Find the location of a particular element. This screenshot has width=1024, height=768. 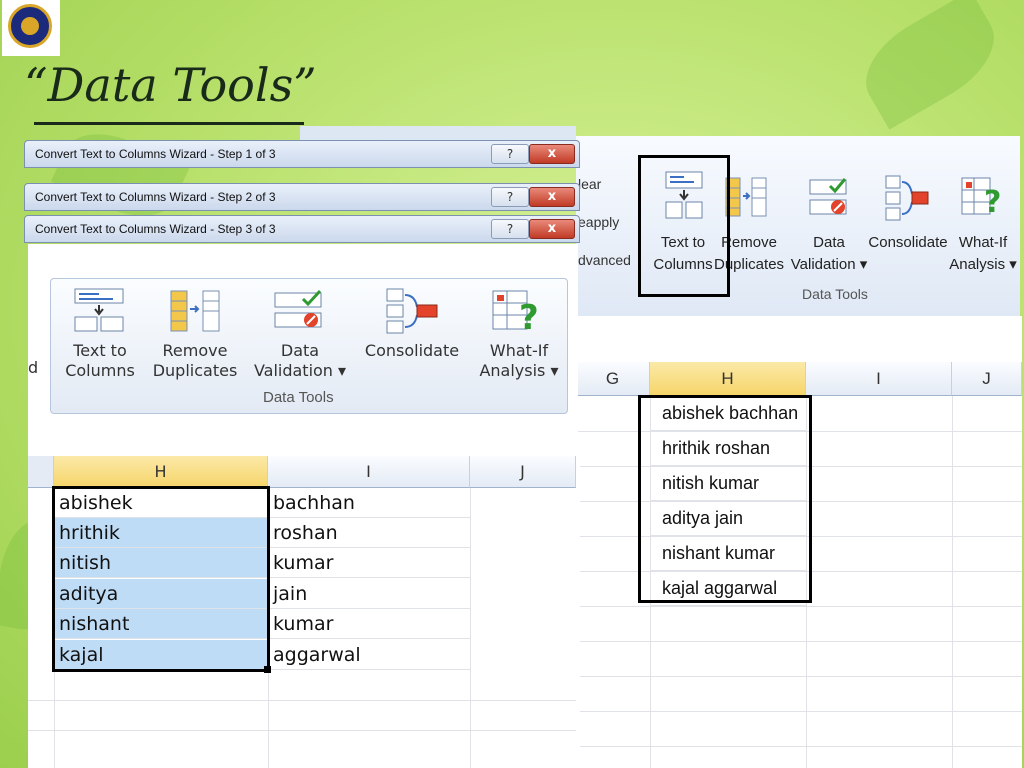

remove-duplicates-label-2: Duplicates is located at coordinates (195, 370).